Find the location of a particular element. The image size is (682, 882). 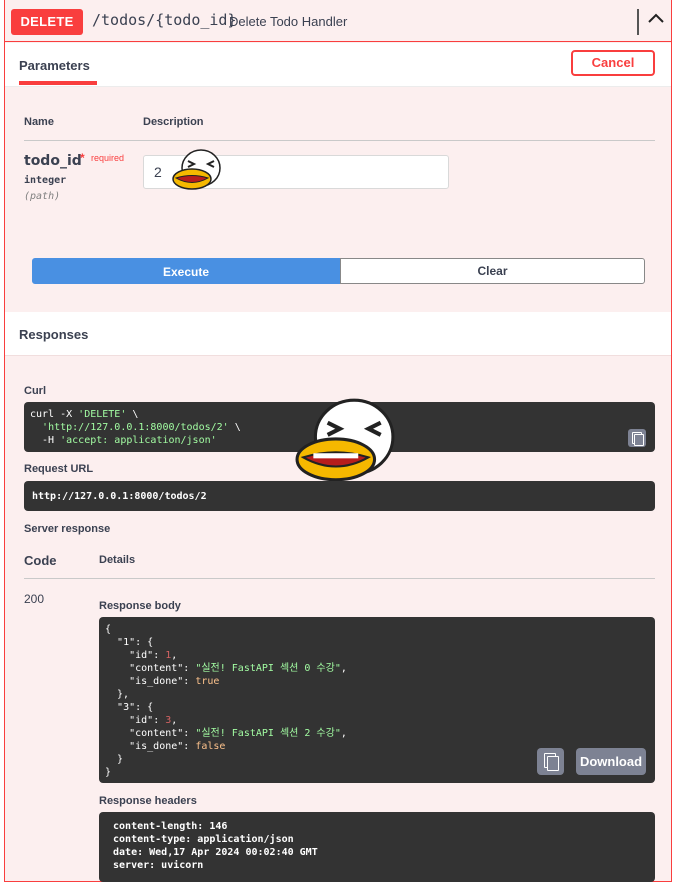

laughing-duck-sticker is located at coordinates (196, 169).